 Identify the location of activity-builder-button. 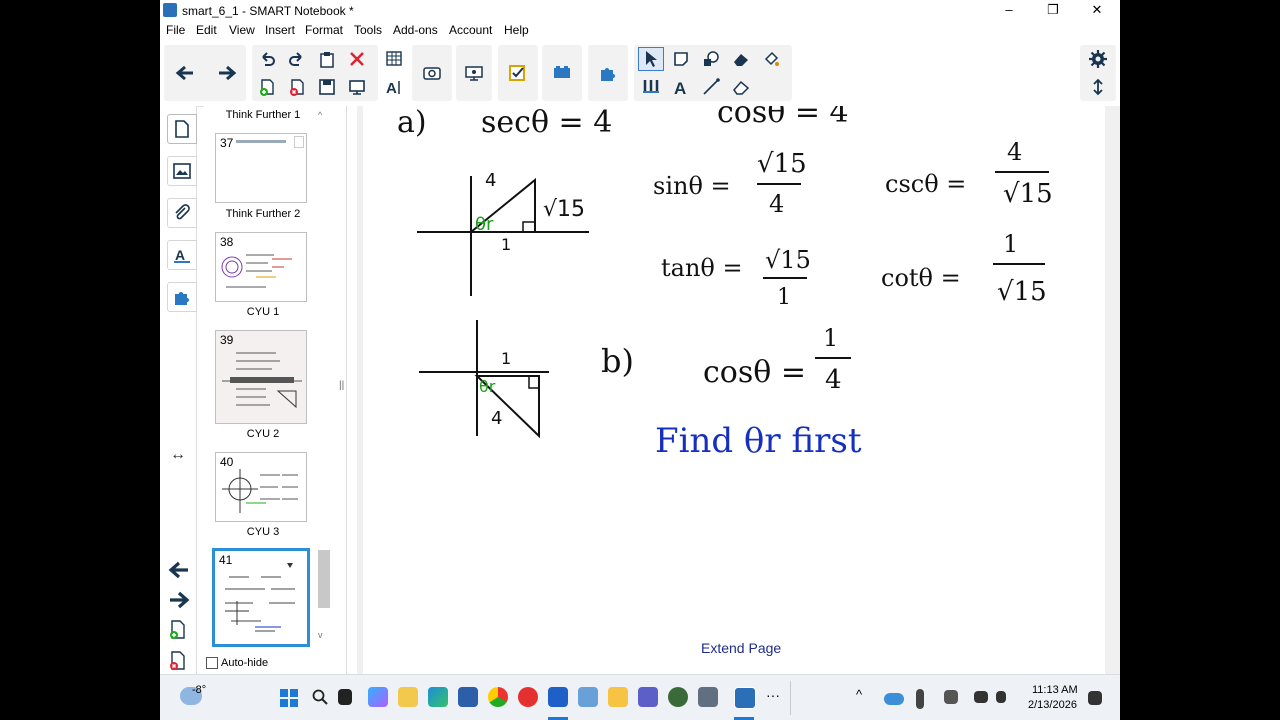
(562, 73).